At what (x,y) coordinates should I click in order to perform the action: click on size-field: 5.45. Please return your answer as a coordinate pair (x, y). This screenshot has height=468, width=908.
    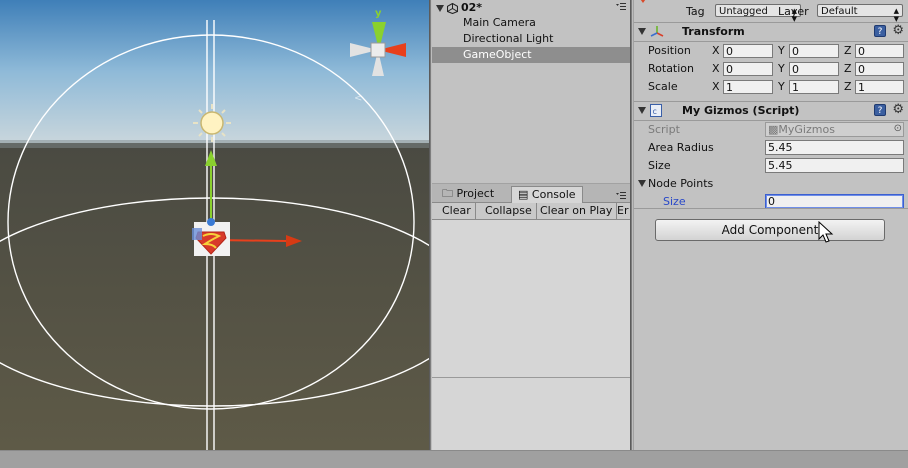
    Looking at the image, I should click on (834, 165).